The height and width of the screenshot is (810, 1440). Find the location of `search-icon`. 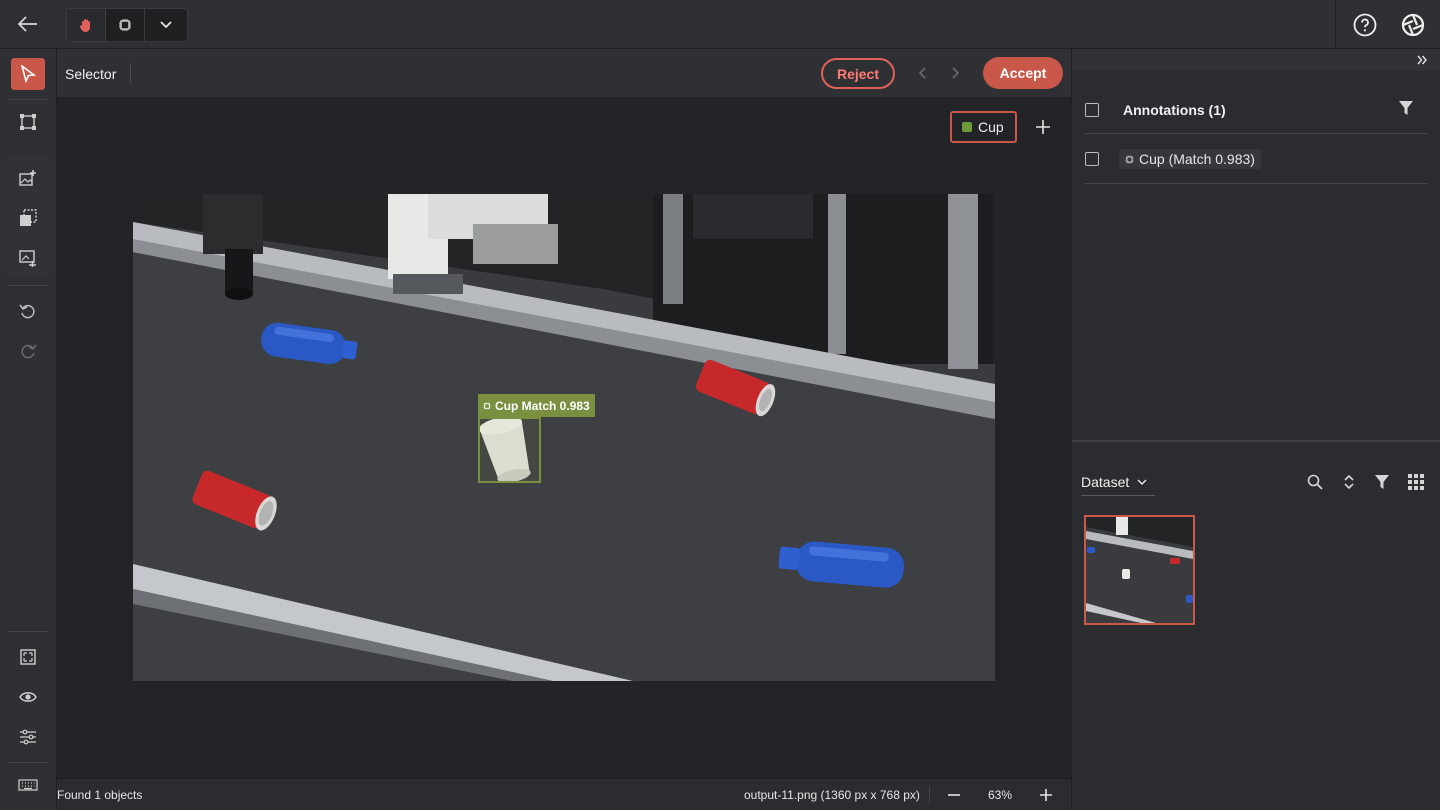

search-icon is located at coordinates (1315, 482).